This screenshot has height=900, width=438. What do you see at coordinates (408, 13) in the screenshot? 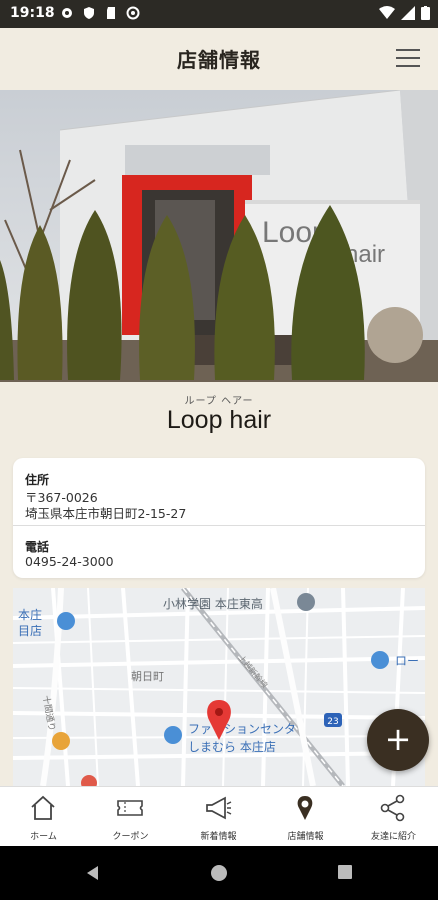
I see `signal-icon` at bounding box center [408, 13].